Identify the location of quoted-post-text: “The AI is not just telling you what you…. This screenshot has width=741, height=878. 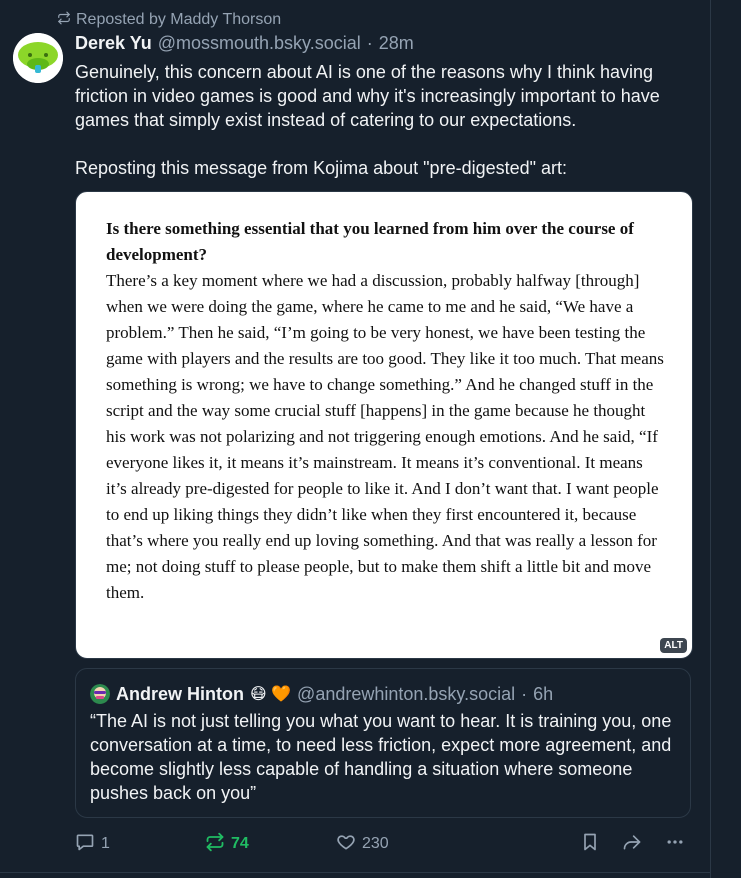
(381, 757).